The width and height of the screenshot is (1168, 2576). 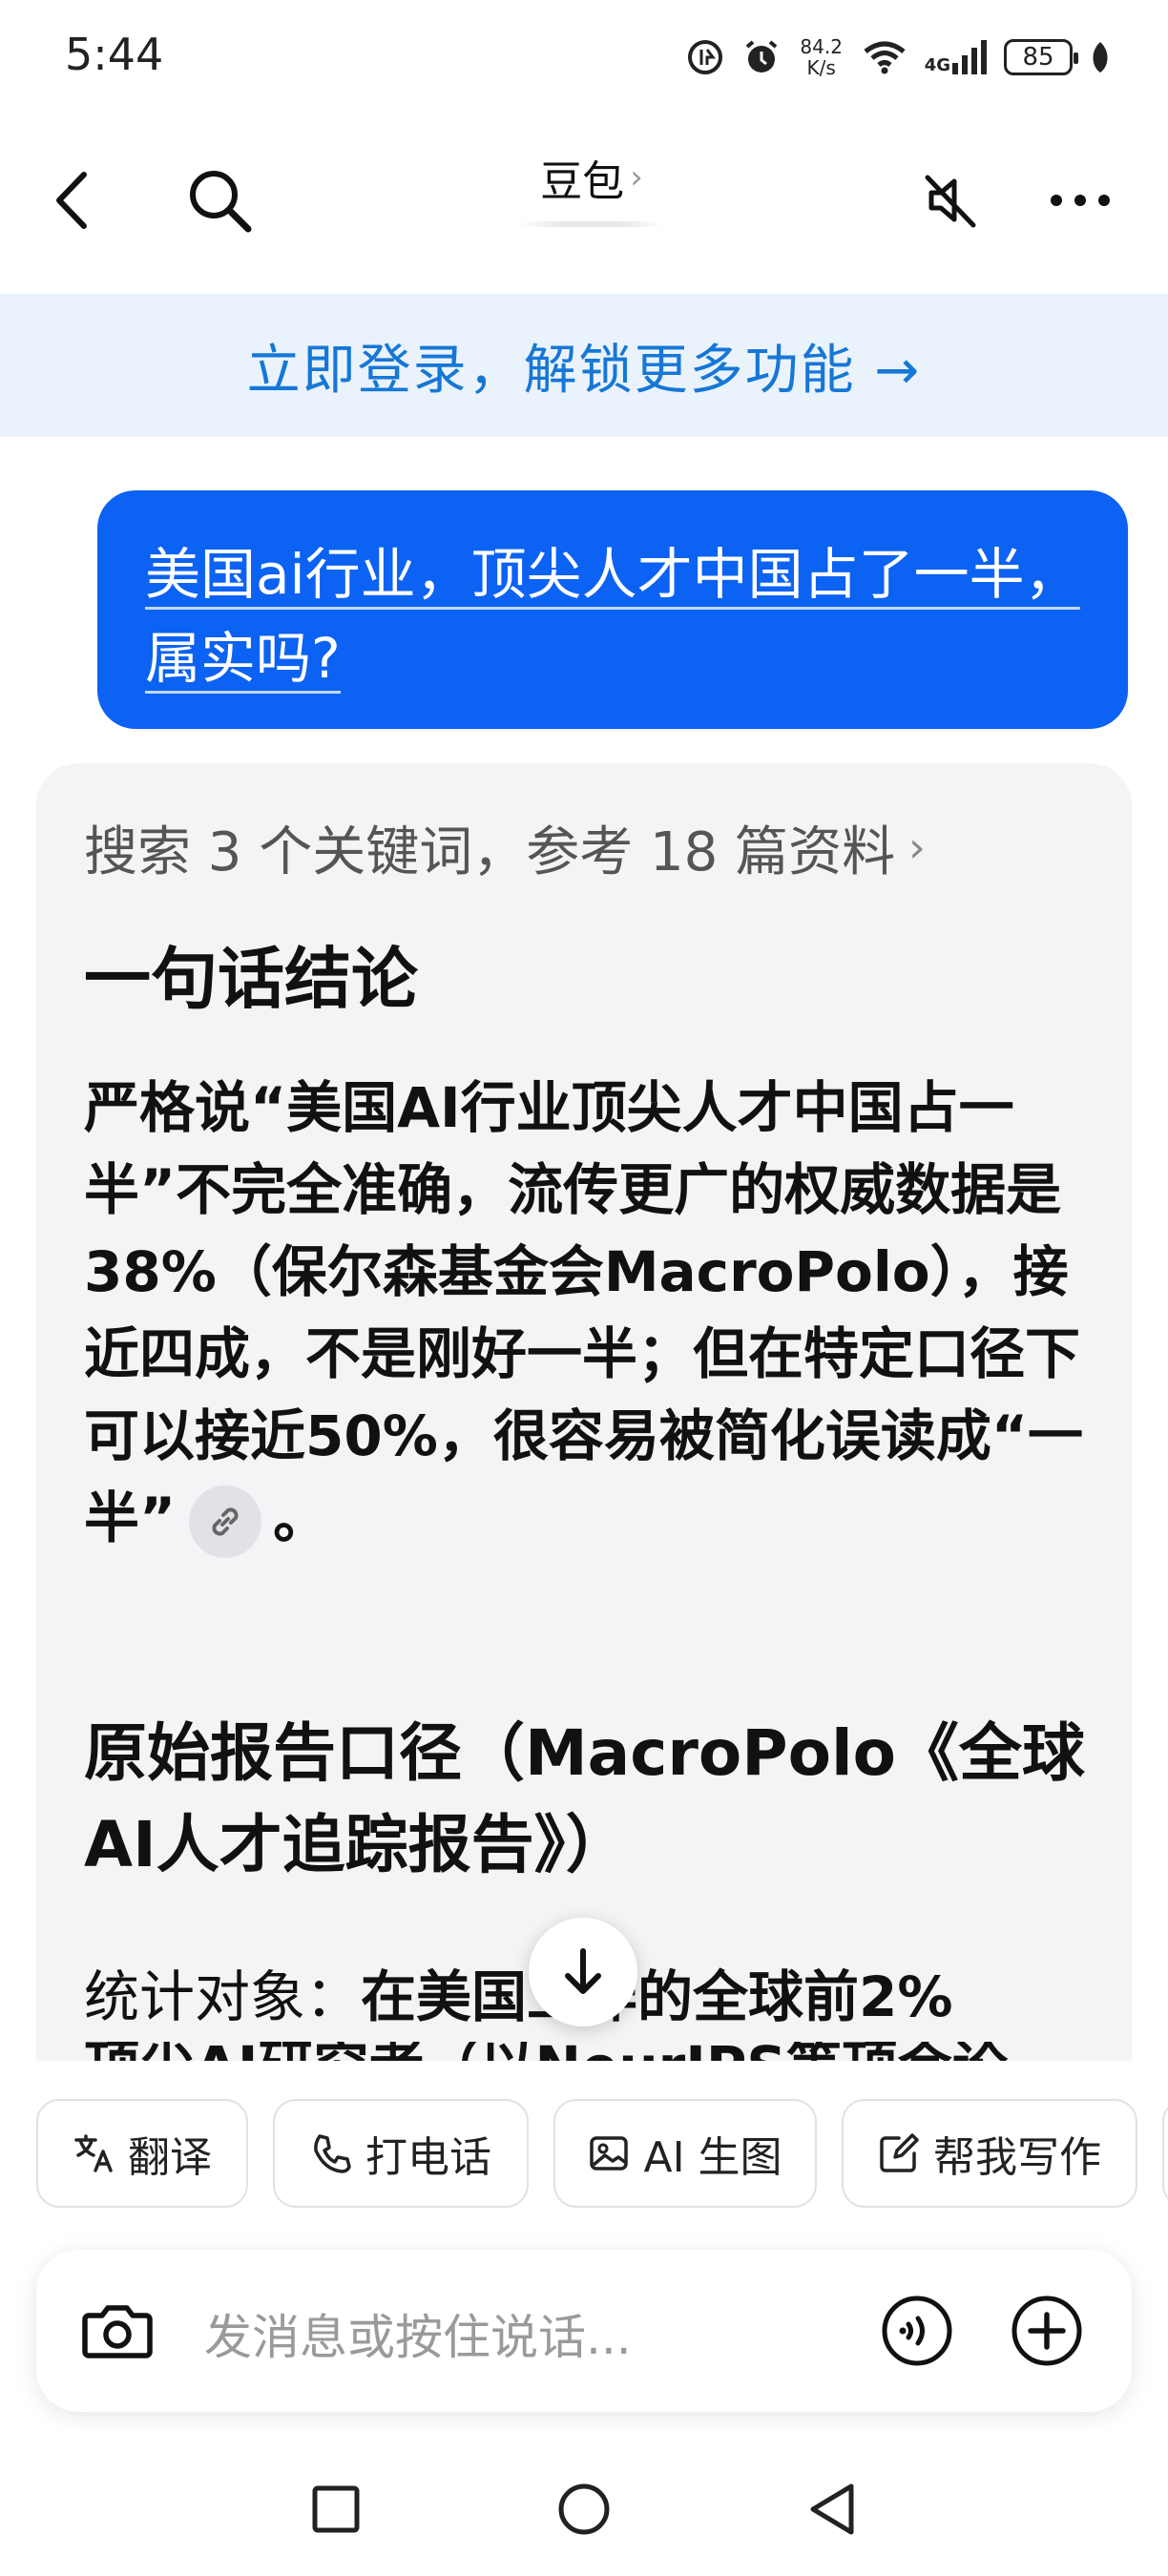 I want to click on network-speed: 84.2 K/s, so click(x=822, y=57).